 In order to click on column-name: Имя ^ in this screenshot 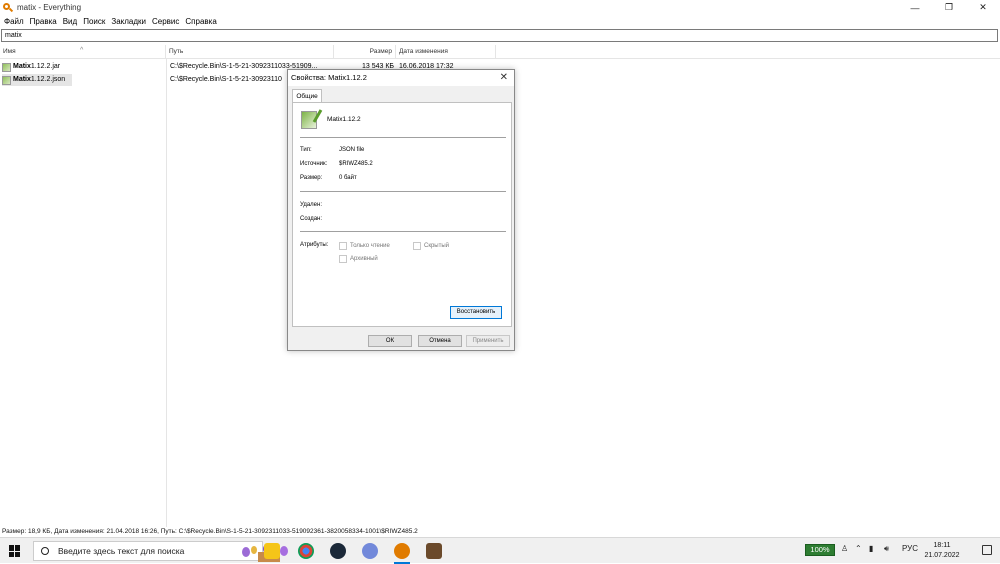, I will do `click(83, 52)`.